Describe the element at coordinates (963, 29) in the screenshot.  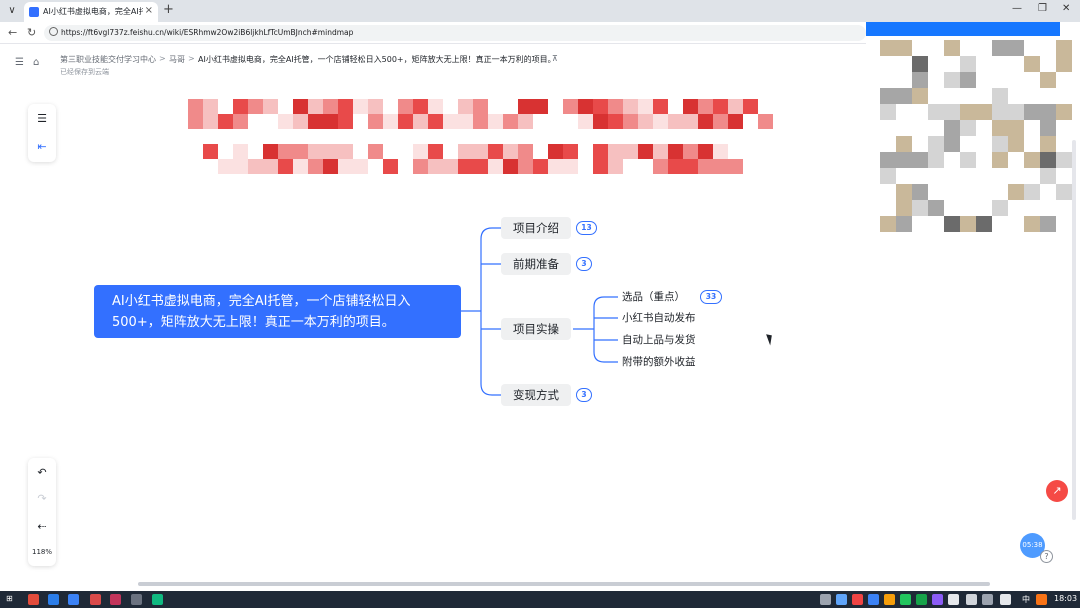
I see `overlay-header-bar` at that location.